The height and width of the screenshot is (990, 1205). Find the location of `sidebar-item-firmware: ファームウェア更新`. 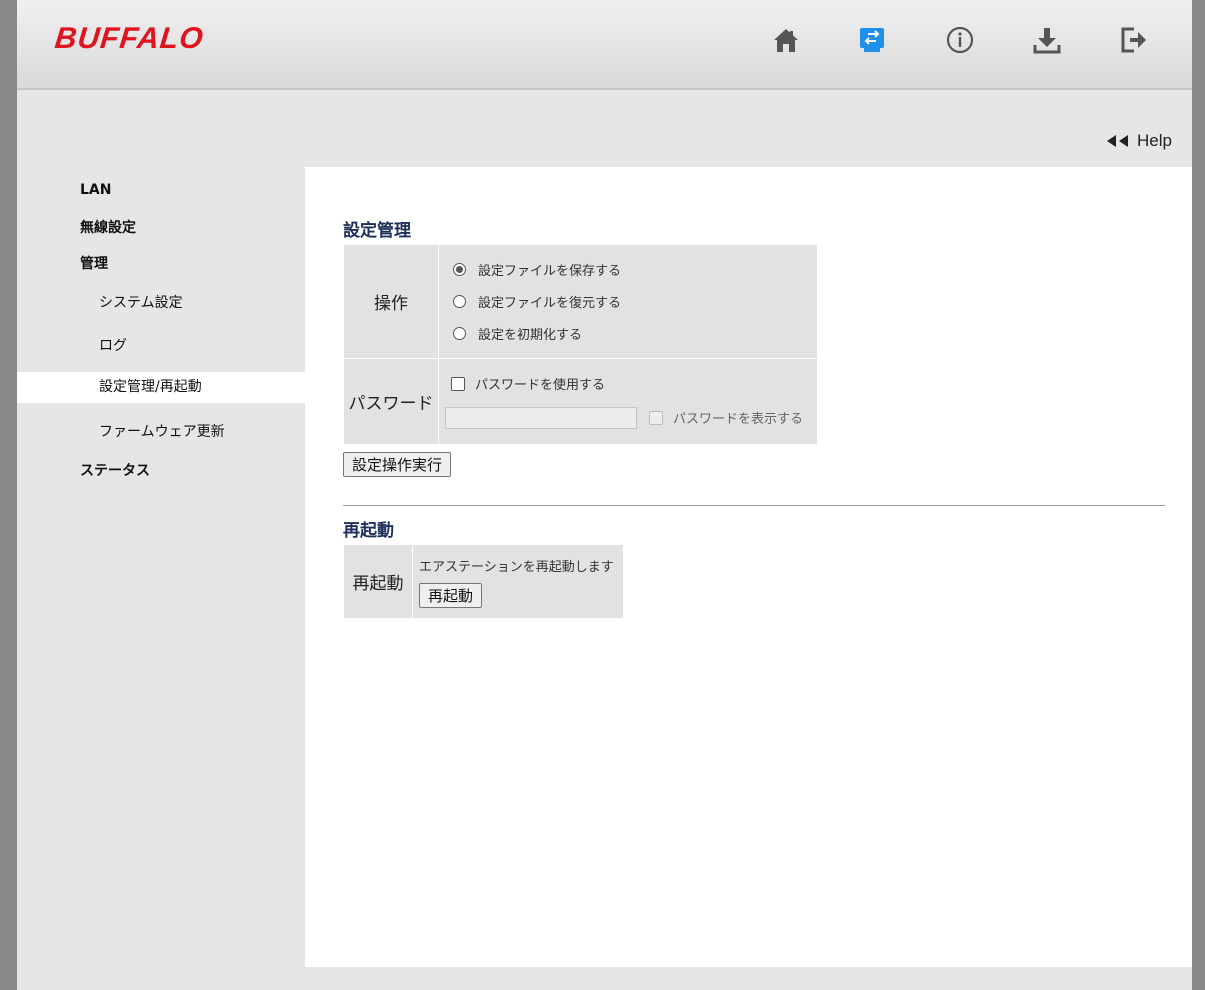

sidebar-item-firmware: ファームウェア更新 is located at coordinates (121, 431).